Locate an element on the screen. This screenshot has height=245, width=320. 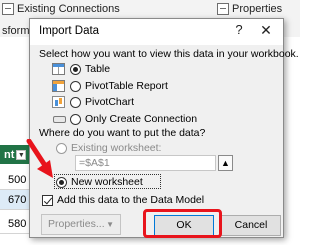
cancel-button: Cancel is located at coordinates (251, 225).